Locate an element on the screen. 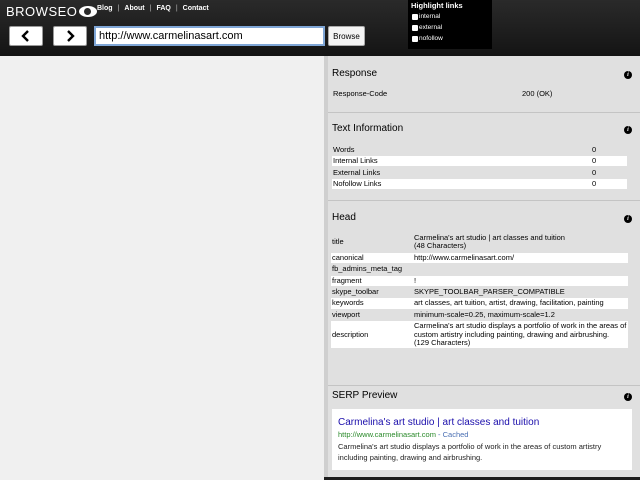  logo-text: BROWSEO is located at coordinates (42, 11).